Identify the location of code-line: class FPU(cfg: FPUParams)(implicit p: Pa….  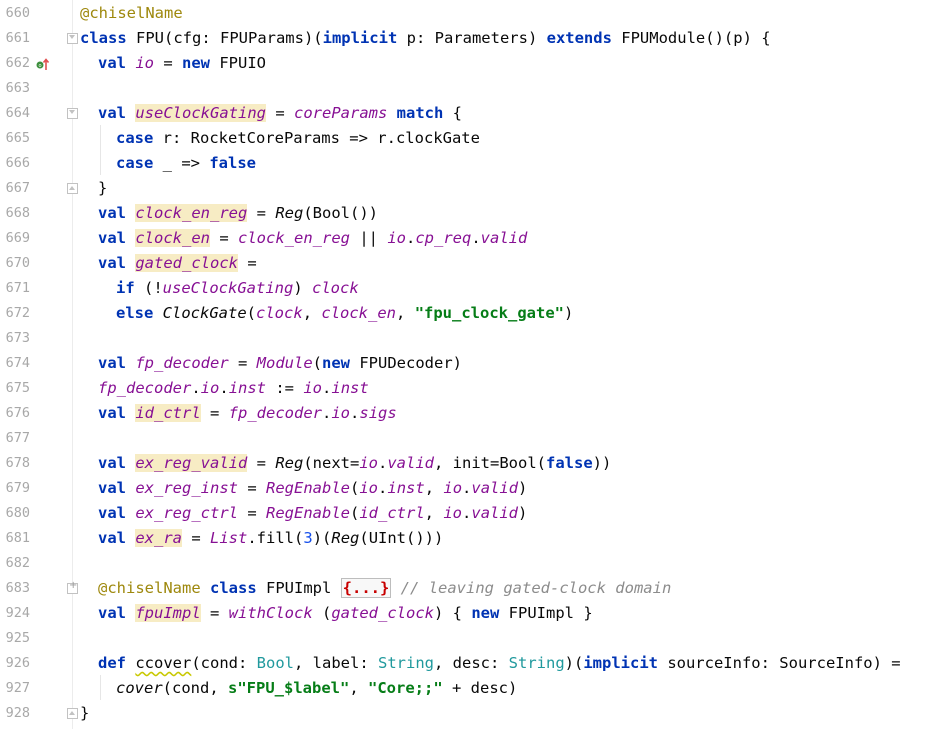
(425, 38).